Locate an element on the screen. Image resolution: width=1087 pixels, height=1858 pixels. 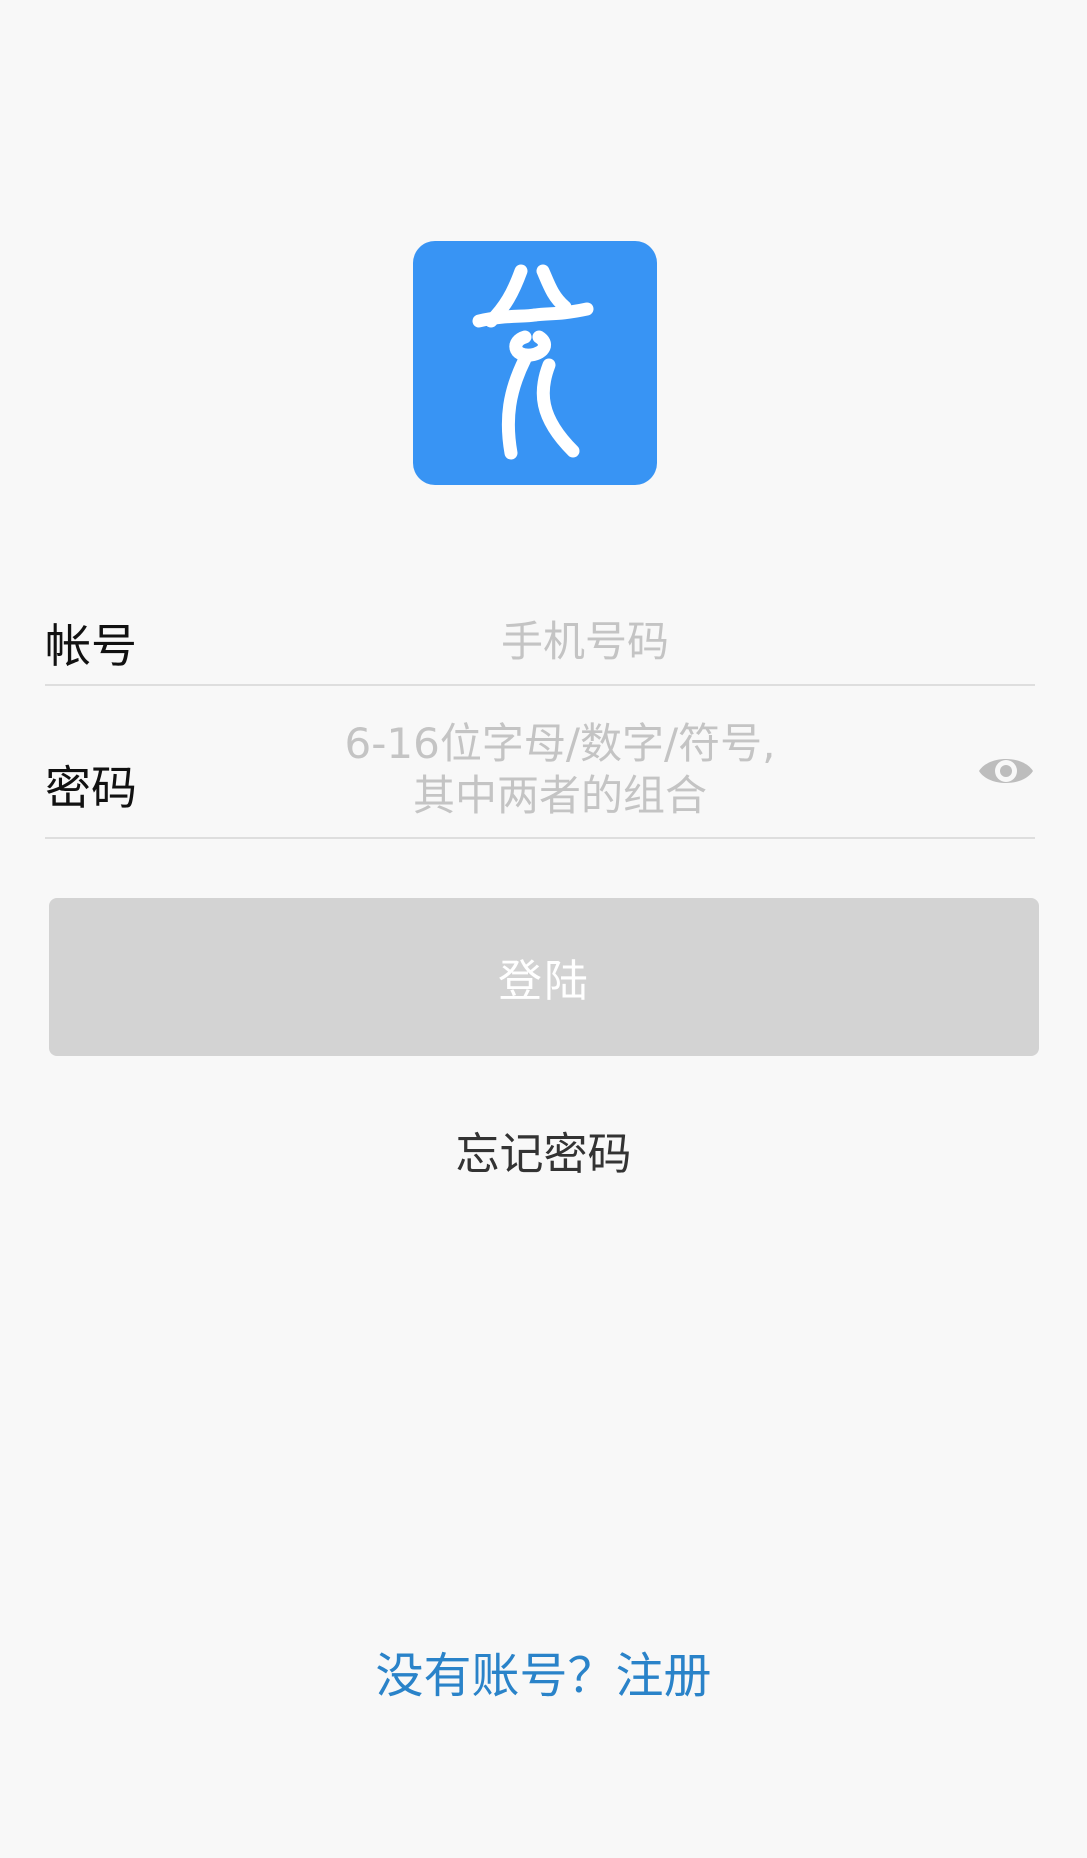
app-logo-icon is located at coordinates (535, 363).